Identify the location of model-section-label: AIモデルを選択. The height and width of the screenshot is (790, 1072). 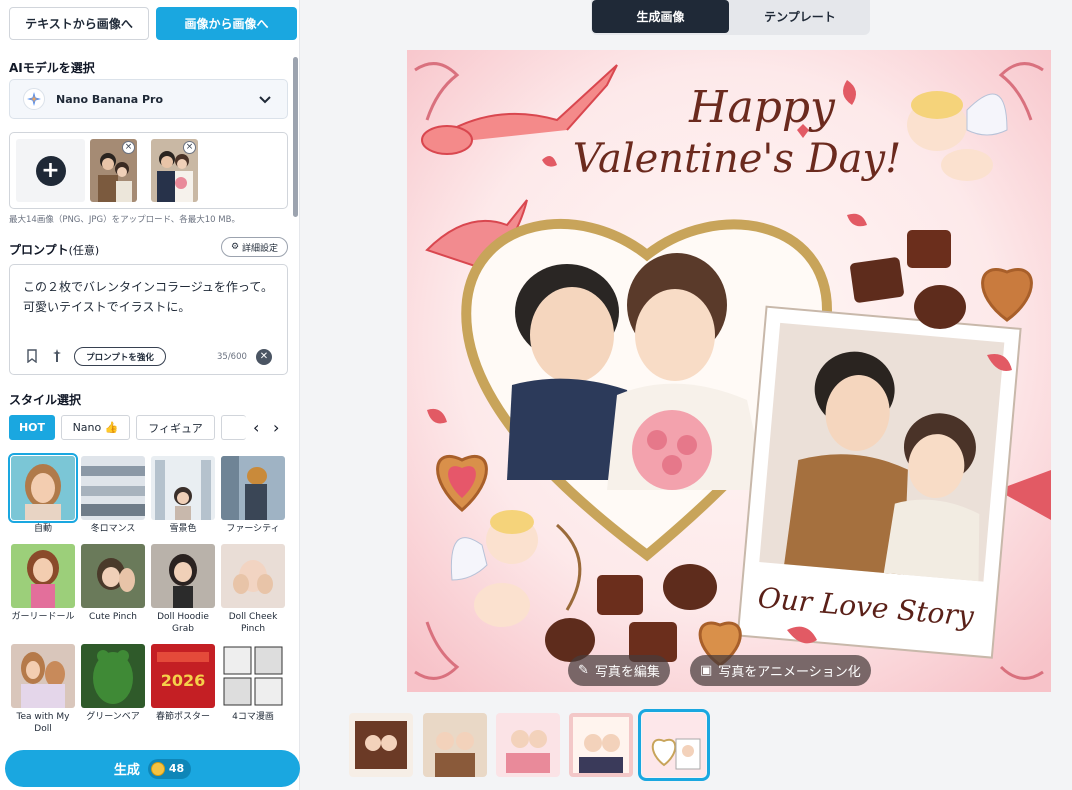
(52, 68).